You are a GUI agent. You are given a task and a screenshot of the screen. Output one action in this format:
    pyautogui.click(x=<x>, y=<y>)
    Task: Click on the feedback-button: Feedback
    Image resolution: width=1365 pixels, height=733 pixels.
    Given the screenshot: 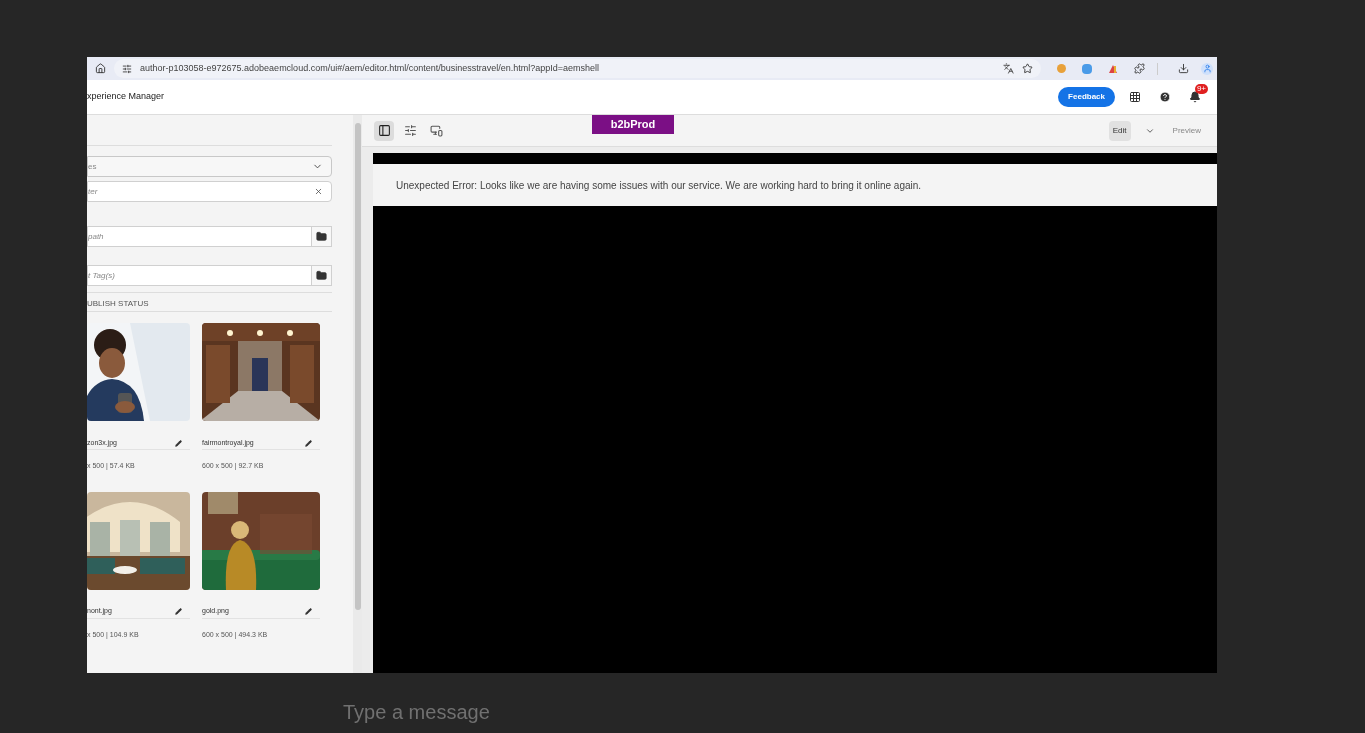 What is the action you would take?
    pyautogui.click(x=1086, y=97)
    